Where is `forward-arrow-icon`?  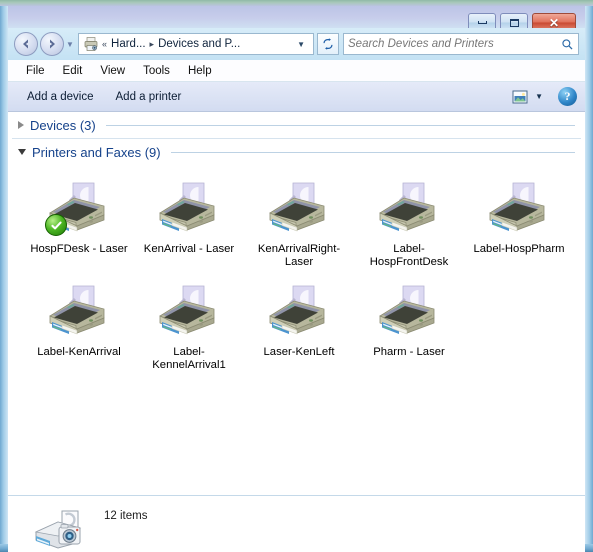
forward-arrow-icon is located at coordinates (52, 44).